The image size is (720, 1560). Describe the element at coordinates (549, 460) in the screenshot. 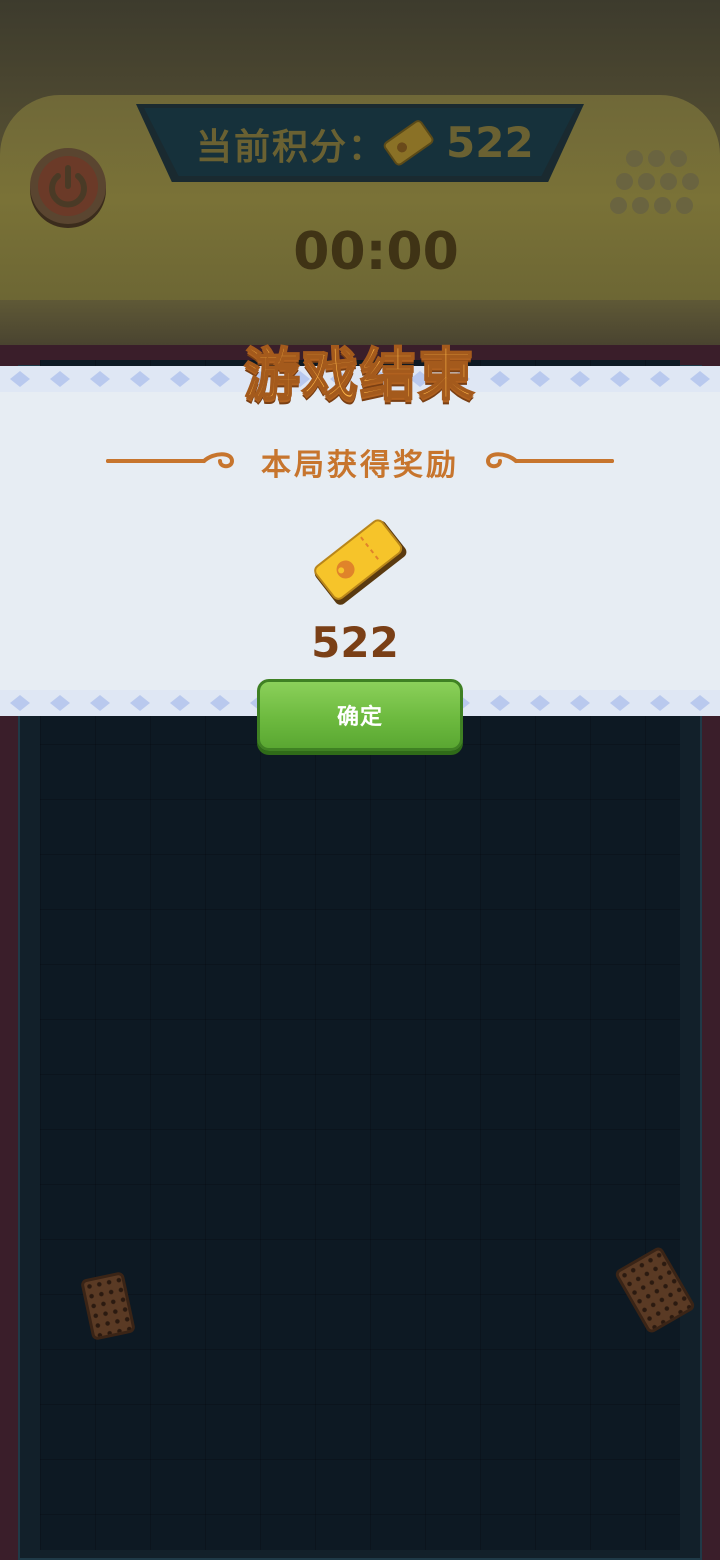

I see `decorative-swirl` at that location.